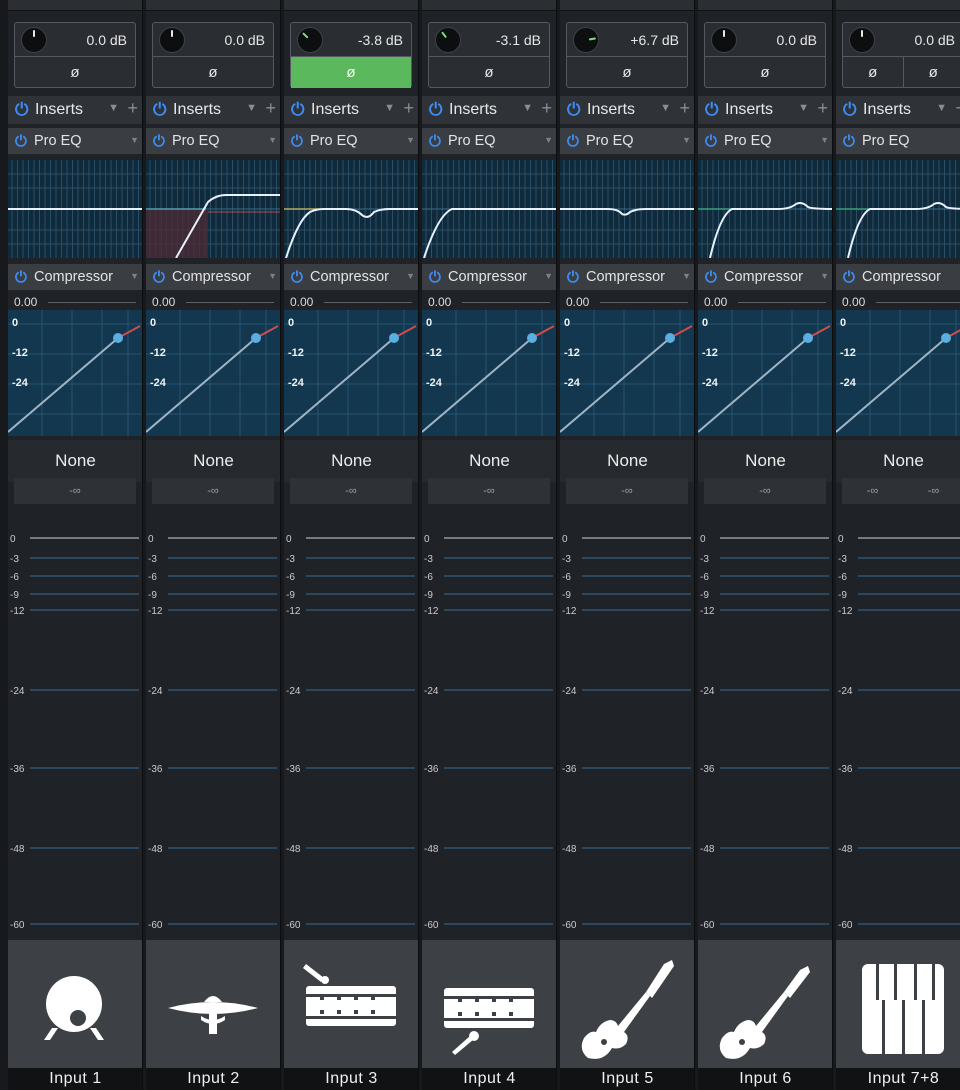  What do you see at coordinates (898, 1079) in the screenshot?
I see `channel-name: Input 7+8` at bounding box center [898, 1079].